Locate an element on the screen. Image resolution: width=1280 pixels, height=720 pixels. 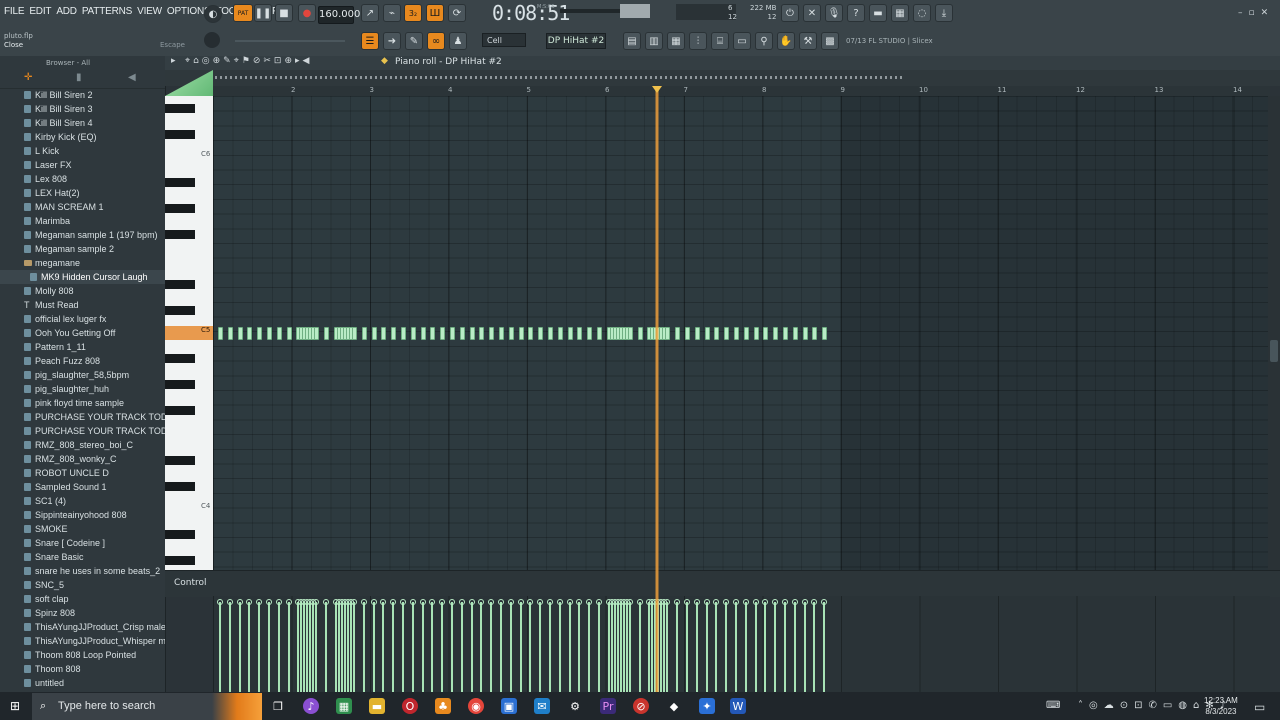
record-app-icon: ⊘ is located at coordinates (641, 706).